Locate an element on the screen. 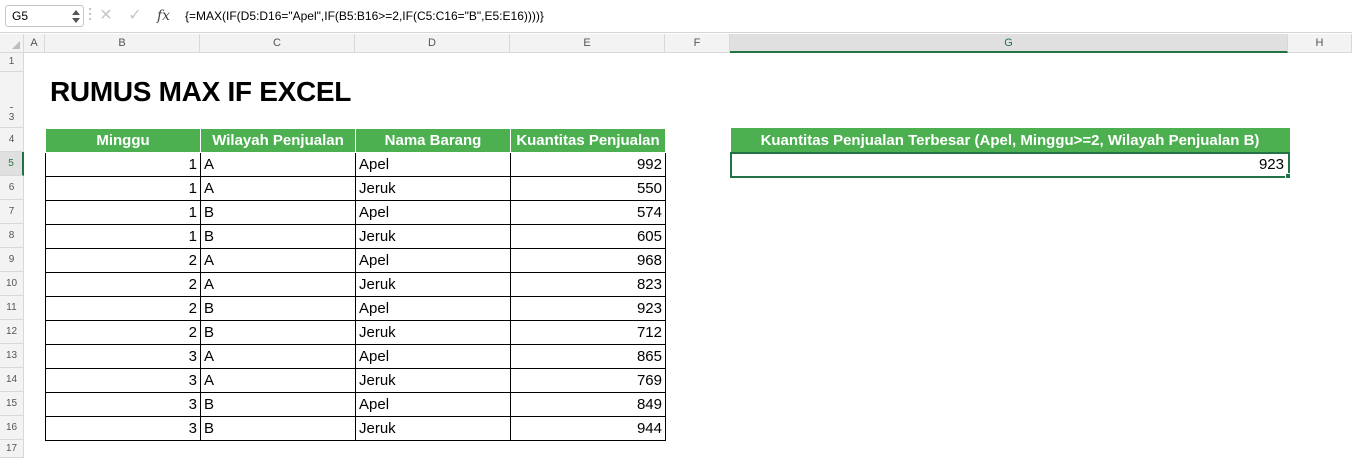 The height and width of the screenshot is (458, 1352). row-header-5: 5 is located at coordinates (12, 164).